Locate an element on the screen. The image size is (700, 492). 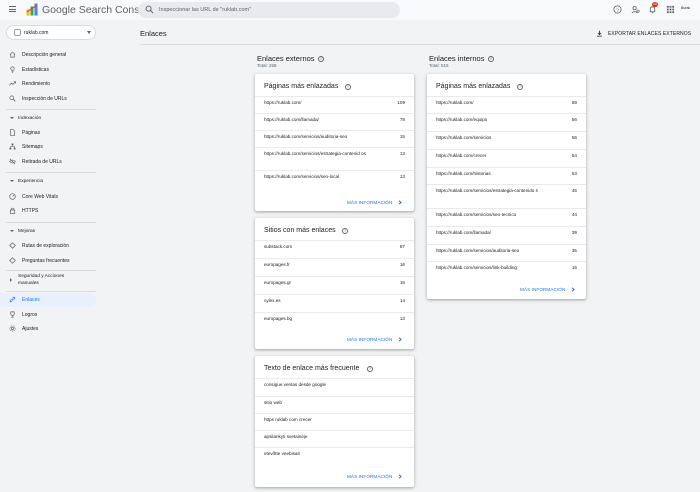
sidebar-item-label: Core Web Vitals is located at coordinates (40, 196).